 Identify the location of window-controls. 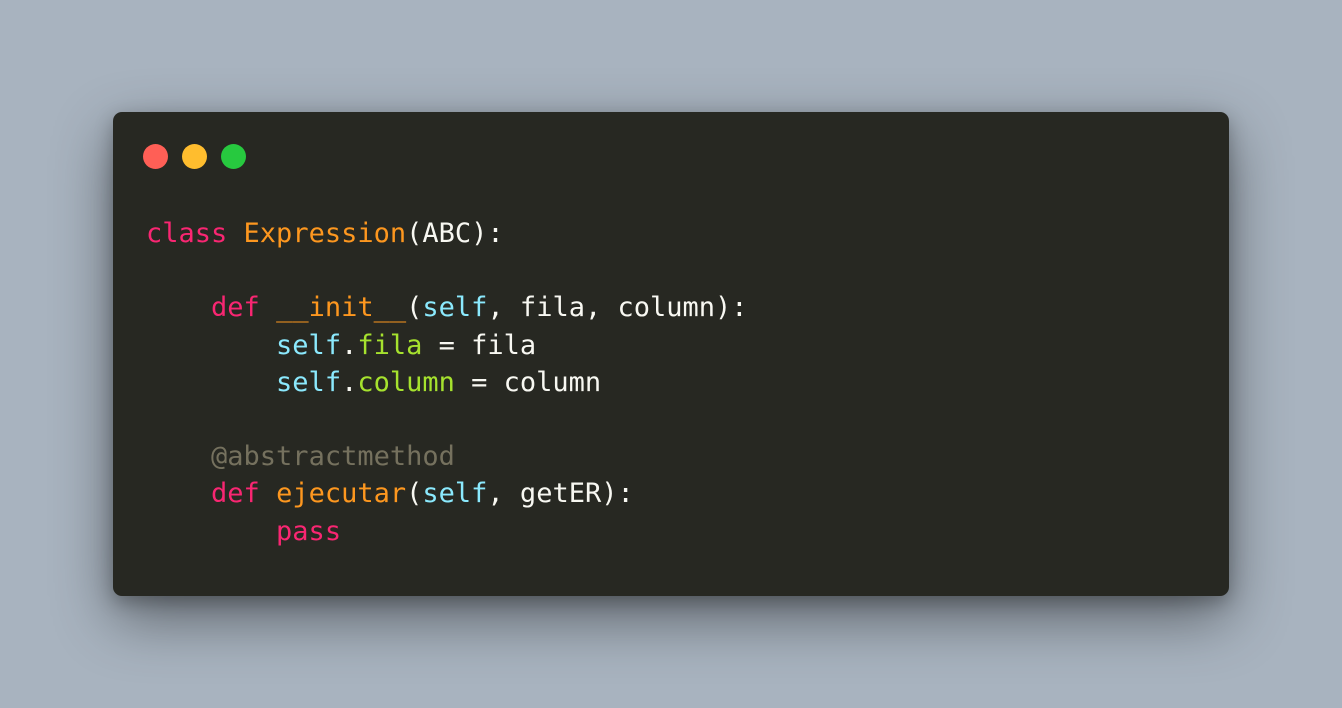
(194, 156).